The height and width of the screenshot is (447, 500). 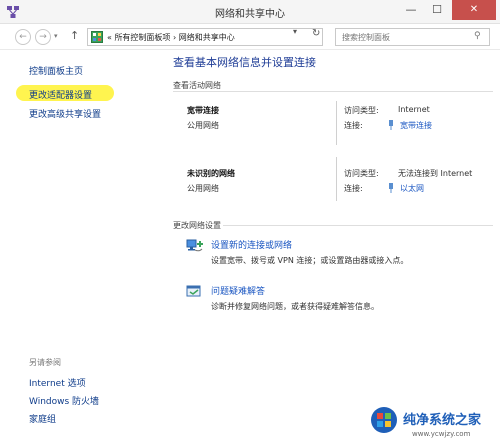 I want to click on sidebar-item-homegroup: 家庭组, so click(x=42, y=418).